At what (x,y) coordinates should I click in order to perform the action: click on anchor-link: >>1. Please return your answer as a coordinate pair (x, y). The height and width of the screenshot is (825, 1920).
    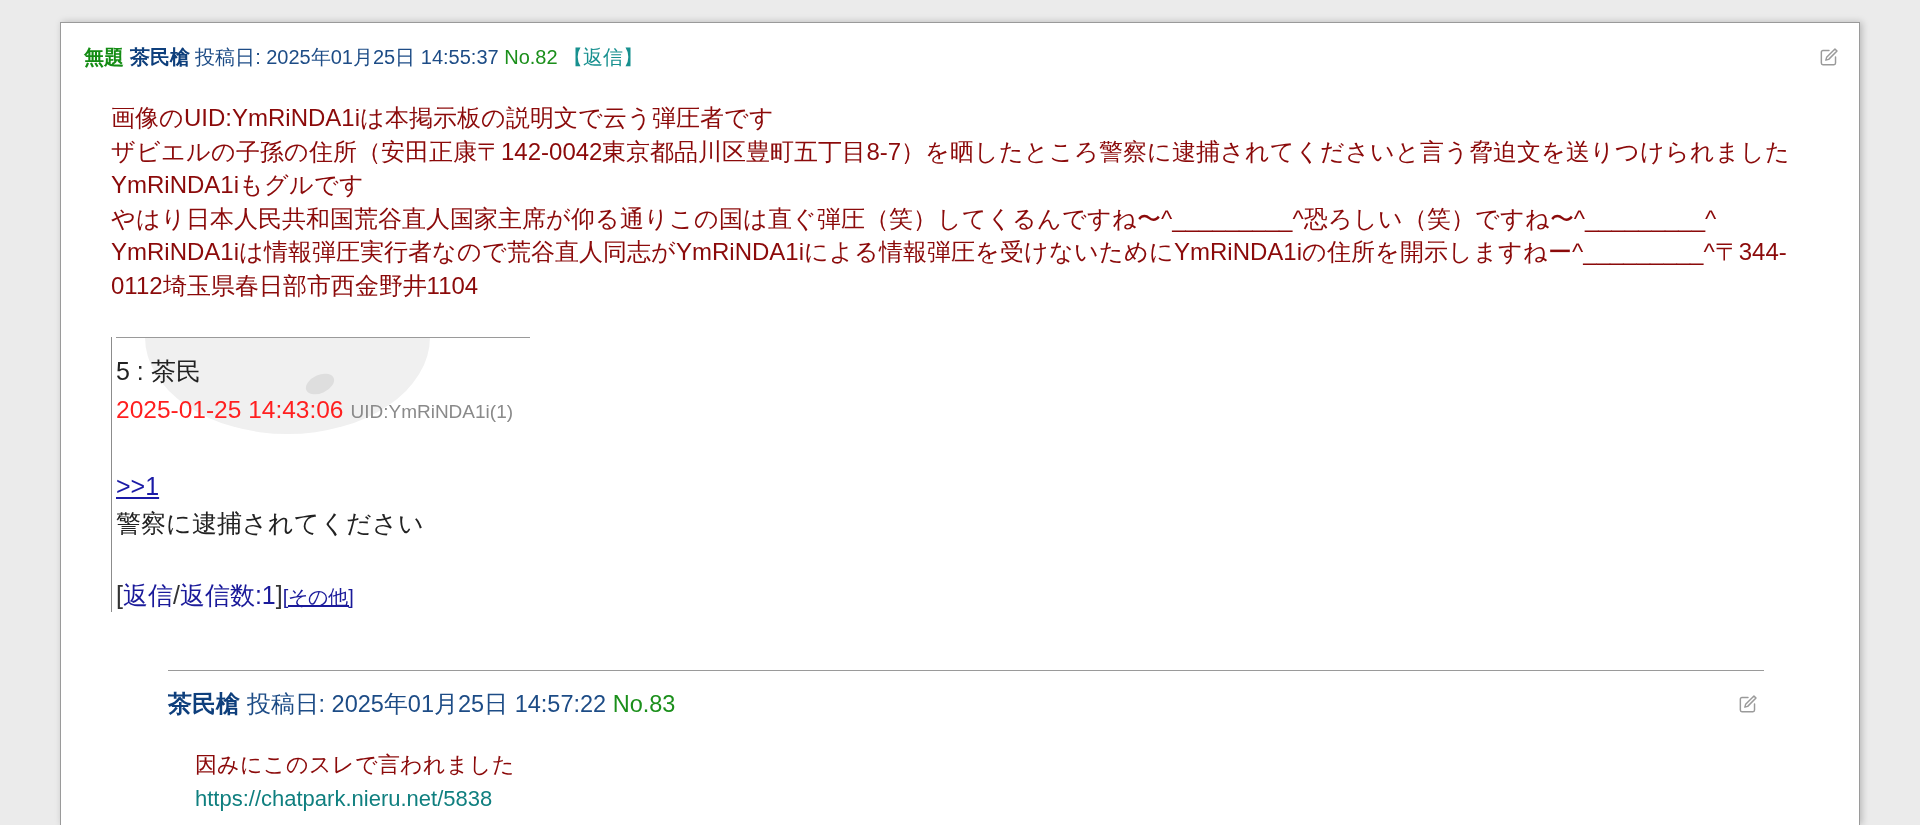
    Looking at the image, I should click on (138, 485).